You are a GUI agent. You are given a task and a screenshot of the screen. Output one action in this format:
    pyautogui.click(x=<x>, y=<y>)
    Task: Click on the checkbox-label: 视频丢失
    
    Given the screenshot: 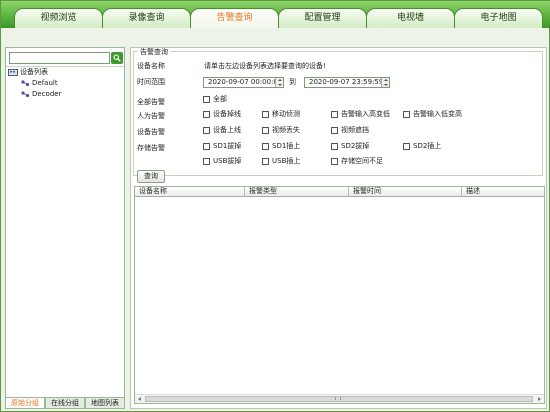 What is the action you would take?
    pyautogui.click(x=286, y=130)
    